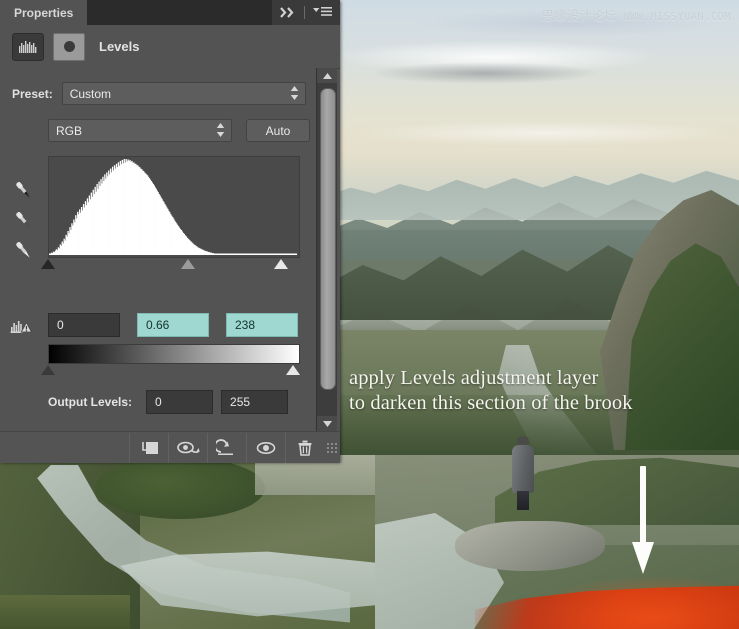 Image resolution: width=739 pixels, height=629 pixels. I want to click on toggle-layer-visibility-button, so click(265, 447).